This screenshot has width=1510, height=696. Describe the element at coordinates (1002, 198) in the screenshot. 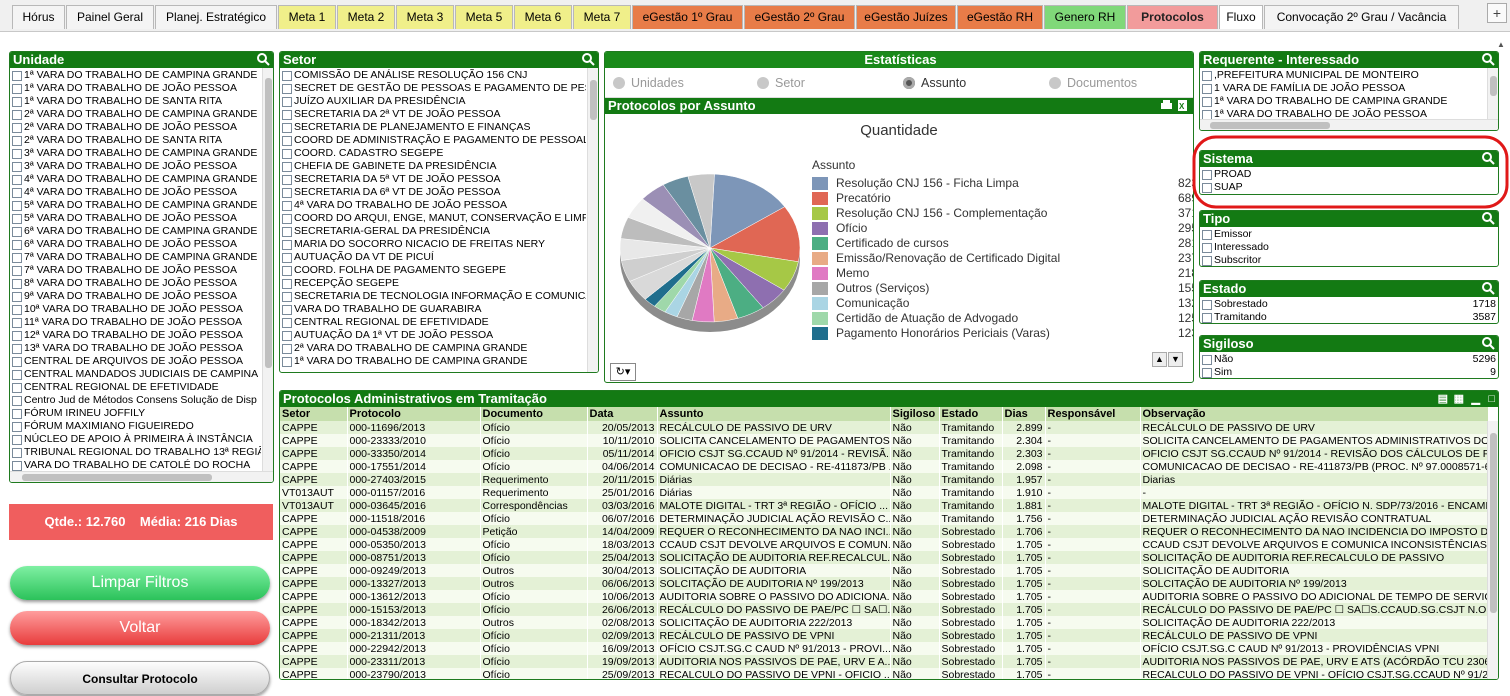

I see `legend-item: Precatório 689` at that location.